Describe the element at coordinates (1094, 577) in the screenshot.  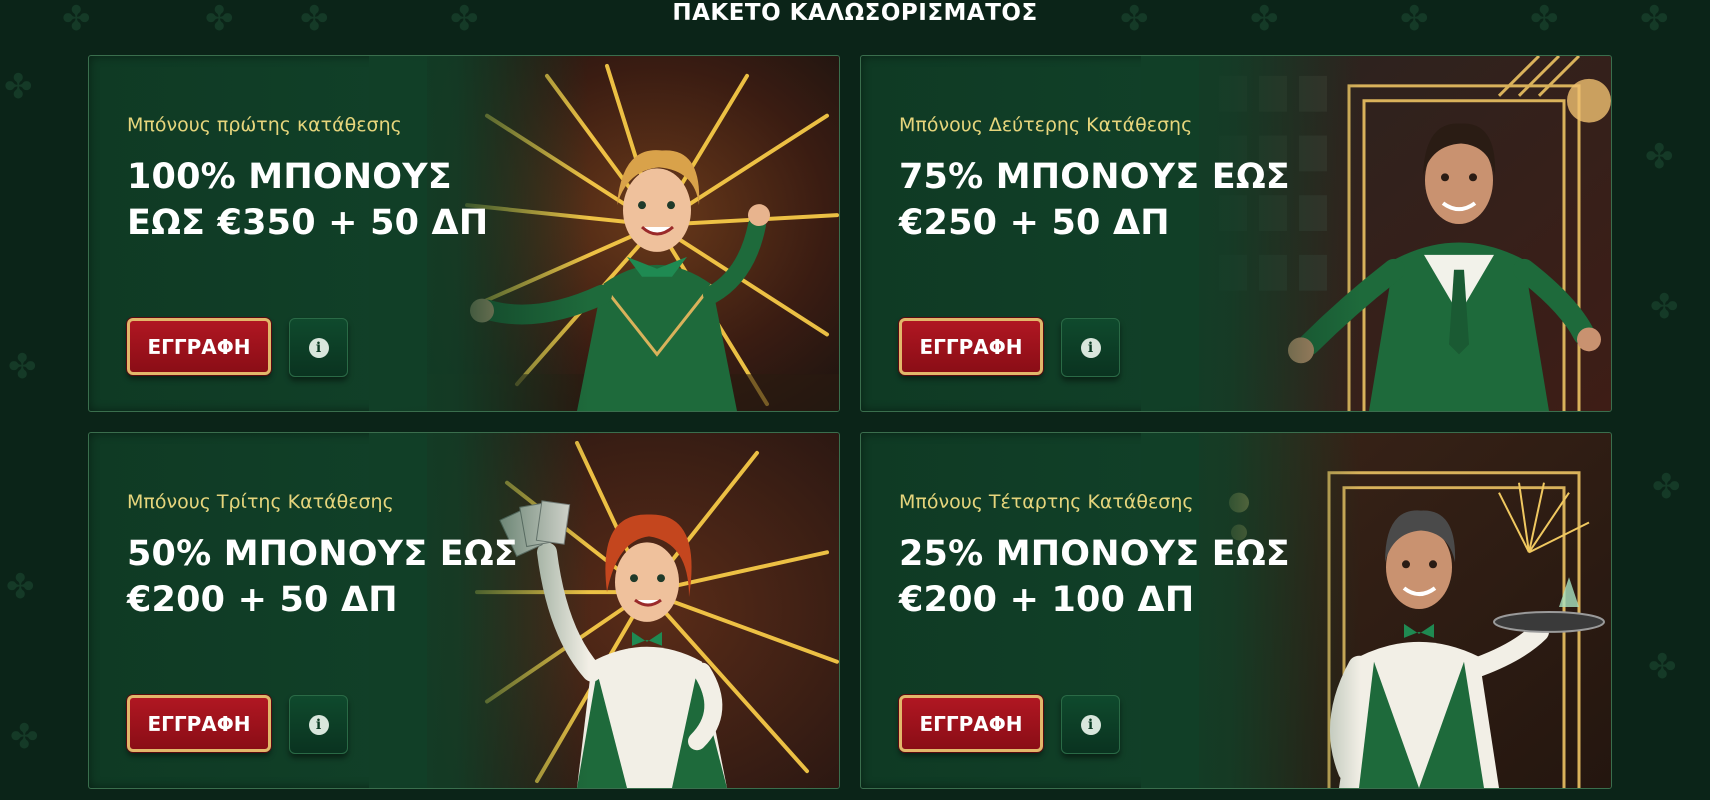
I see `card-title: 25% ΜΠΟΝΟΥΣ ΕΩΣ €200 + 100 ΔΠ` at that location.